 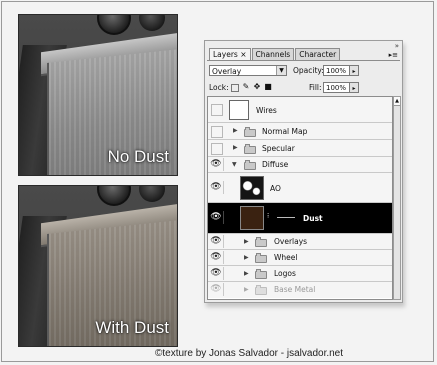 I want to click on layer-wires: Wires, so click(x=300, y=110).